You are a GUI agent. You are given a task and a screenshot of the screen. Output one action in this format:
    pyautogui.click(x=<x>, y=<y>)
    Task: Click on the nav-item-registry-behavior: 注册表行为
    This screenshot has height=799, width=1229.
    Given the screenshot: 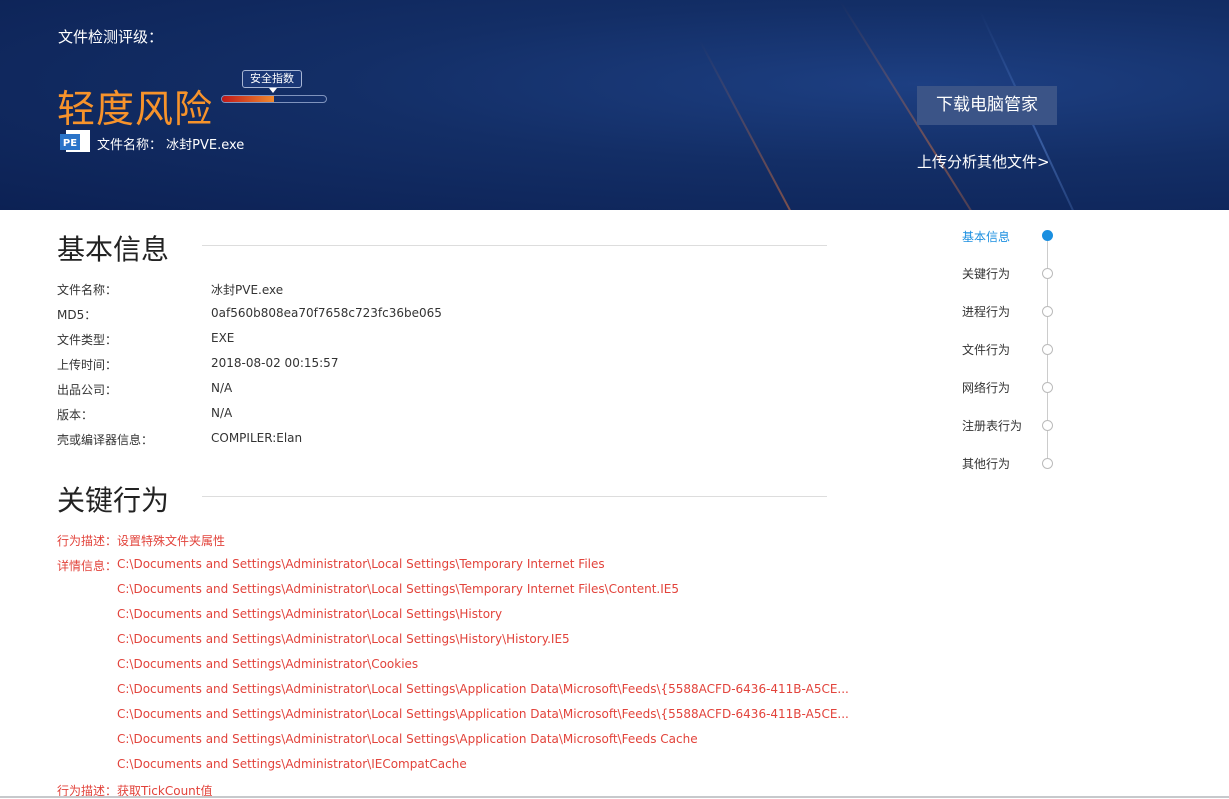 What is the action you would take?
    pyautogui.click(x=992, y=425)
    